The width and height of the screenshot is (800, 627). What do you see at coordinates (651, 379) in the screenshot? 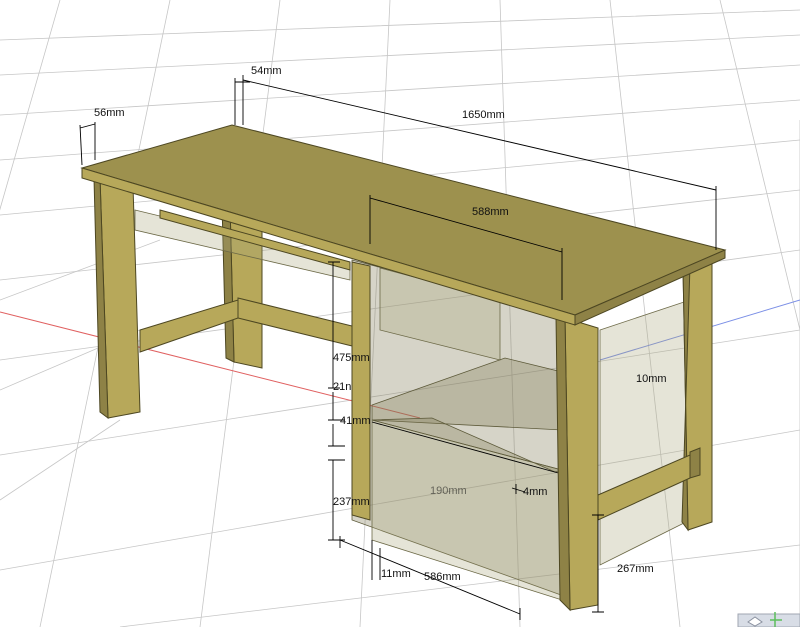
I see `dim-label-panel-10: 10mm` at bounding box center [651, 379].